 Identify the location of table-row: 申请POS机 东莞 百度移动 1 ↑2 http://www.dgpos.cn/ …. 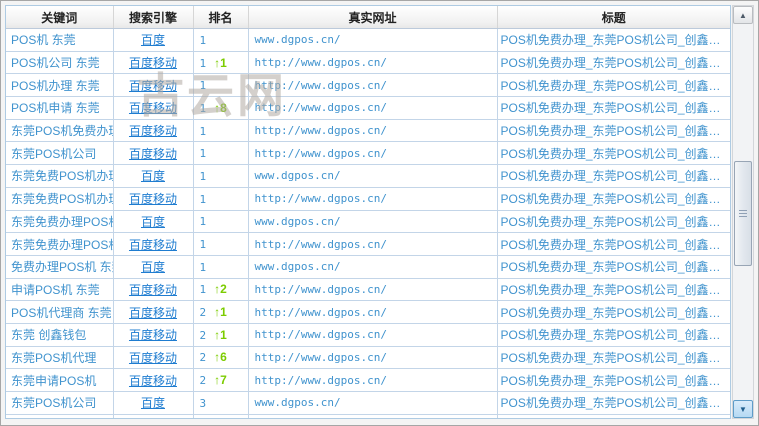
(368, 290).